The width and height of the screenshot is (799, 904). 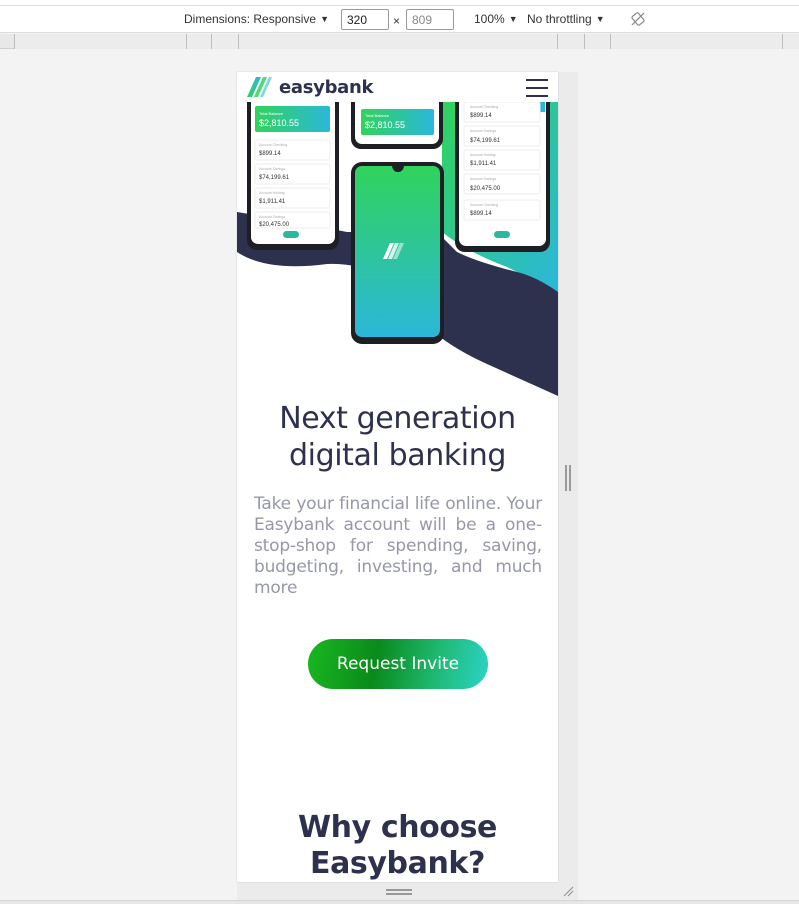 I want to click on width-input: 320, so click(x=365, y=19).